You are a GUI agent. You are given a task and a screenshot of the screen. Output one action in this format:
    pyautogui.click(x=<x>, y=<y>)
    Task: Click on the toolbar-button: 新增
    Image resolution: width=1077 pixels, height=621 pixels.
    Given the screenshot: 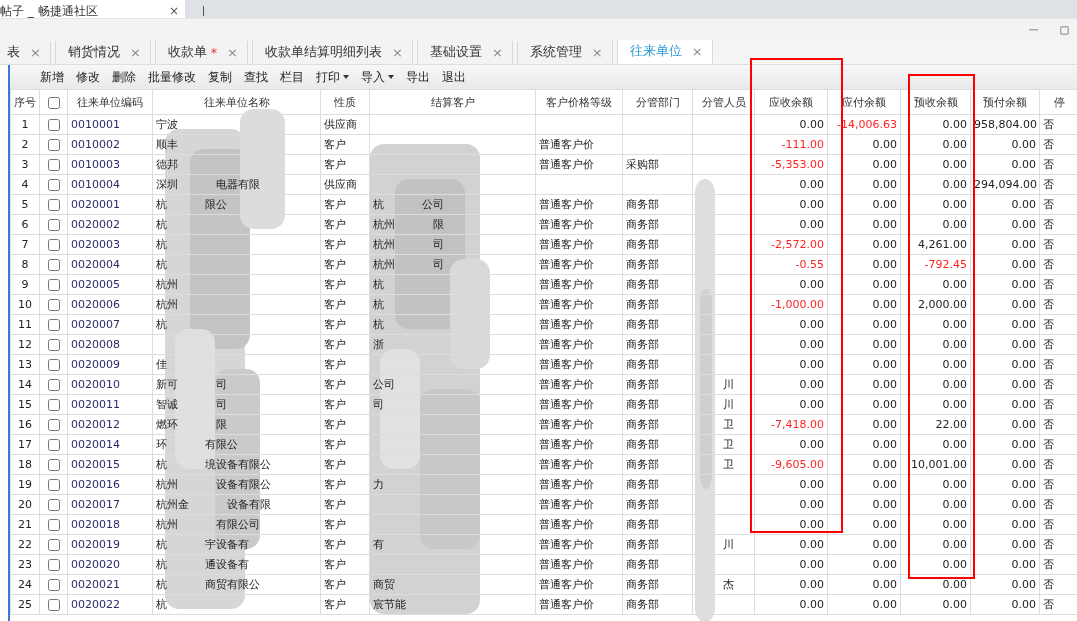 What is the action you would take?
    pyautogui.click(x=52, y=77)
    